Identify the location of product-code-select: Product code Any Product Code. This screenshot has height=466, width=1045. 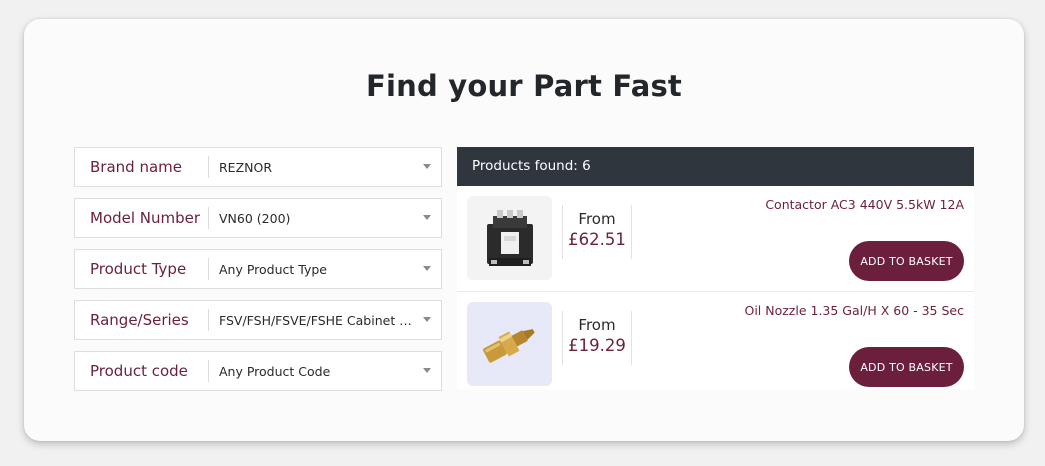
(258, 371).